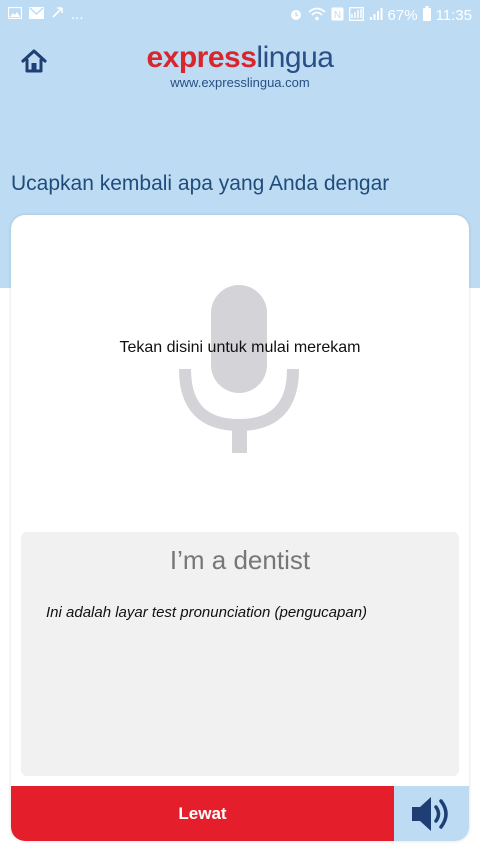  I want to click on instruction-text: Ucapkan kembali apa yang Anda dengar, so click(200, 183).